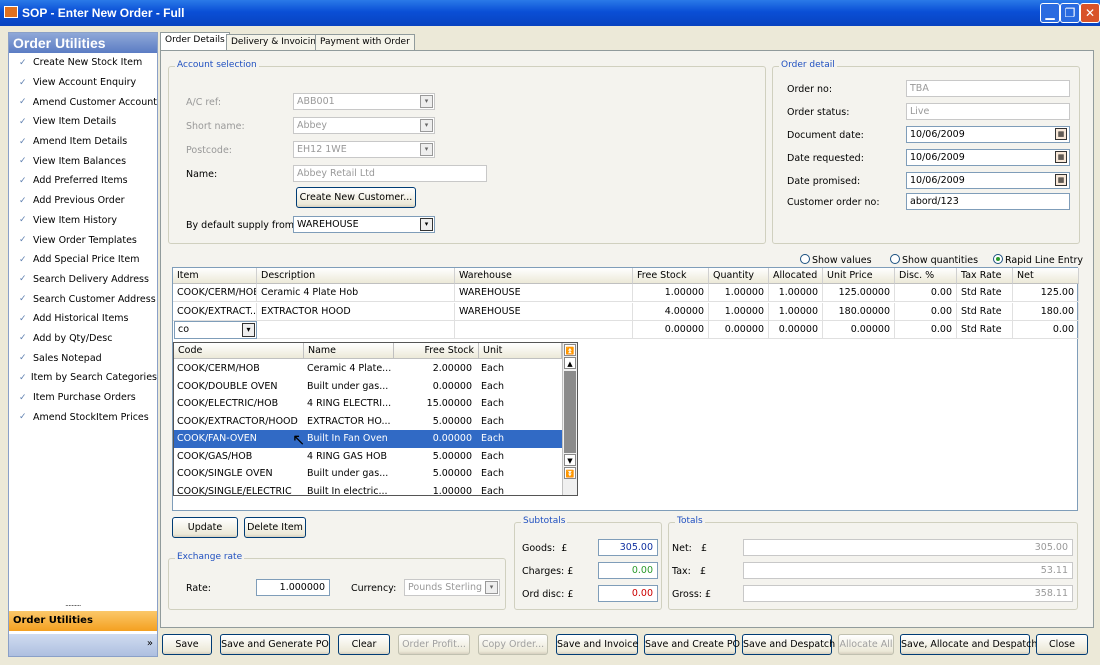 The image size is (1100, 665). I want to click on dropdown-scrollbar: ⏫ ▲ ▼ ⏬, so click(569, 419).